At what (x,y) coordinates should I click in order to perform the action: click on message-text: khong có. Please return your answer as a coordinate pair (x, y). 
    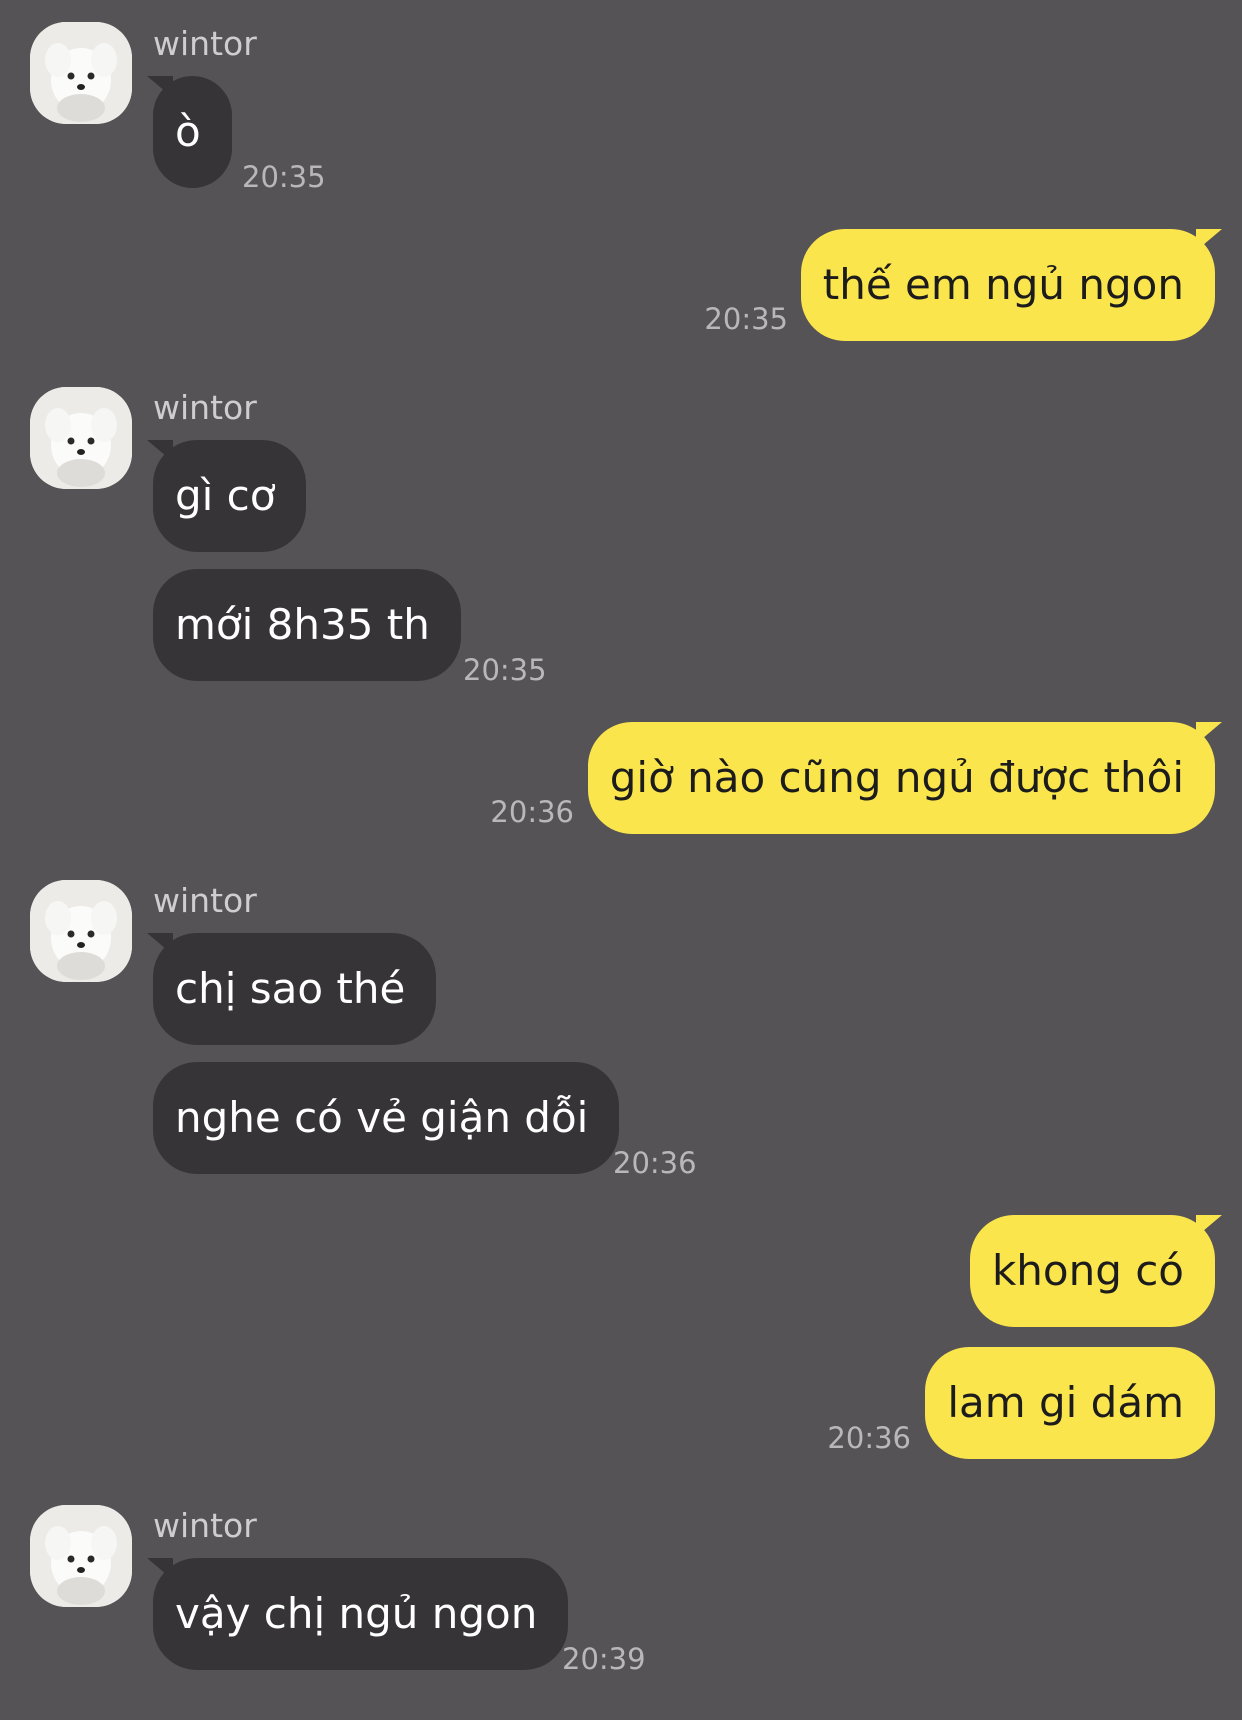
    Looking at the image, I should click on (1087, 1270).